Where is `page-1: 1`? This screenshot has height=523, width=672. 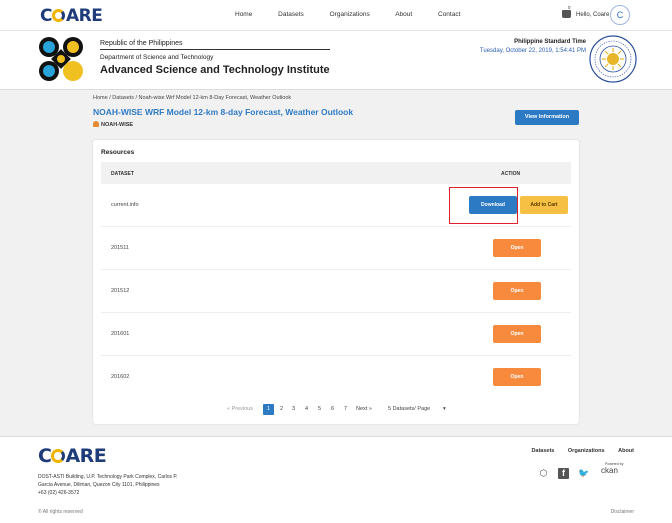 page-1: 1 is located at coordinates (268, 409).